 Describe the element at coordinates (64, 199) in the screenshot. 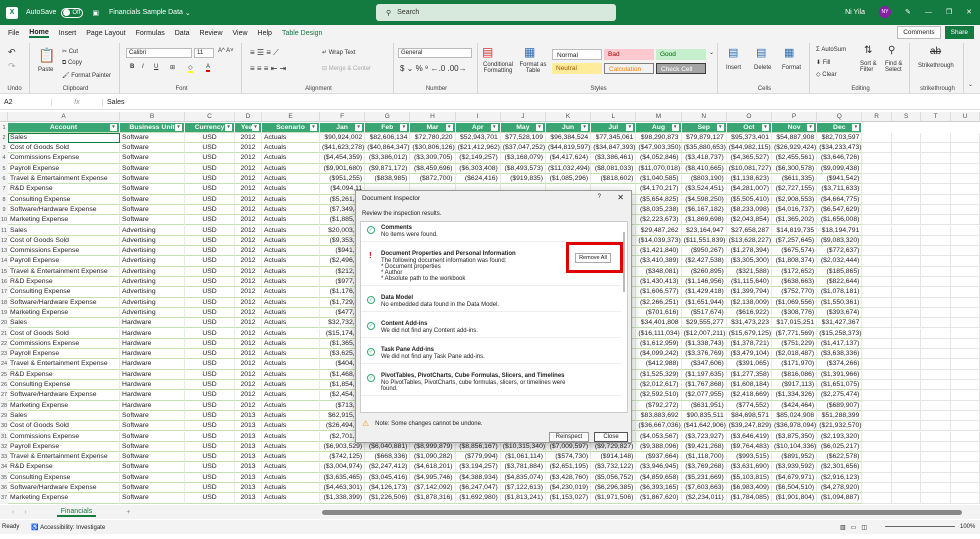

I see `table-cell: Consulting Expense` at that location.